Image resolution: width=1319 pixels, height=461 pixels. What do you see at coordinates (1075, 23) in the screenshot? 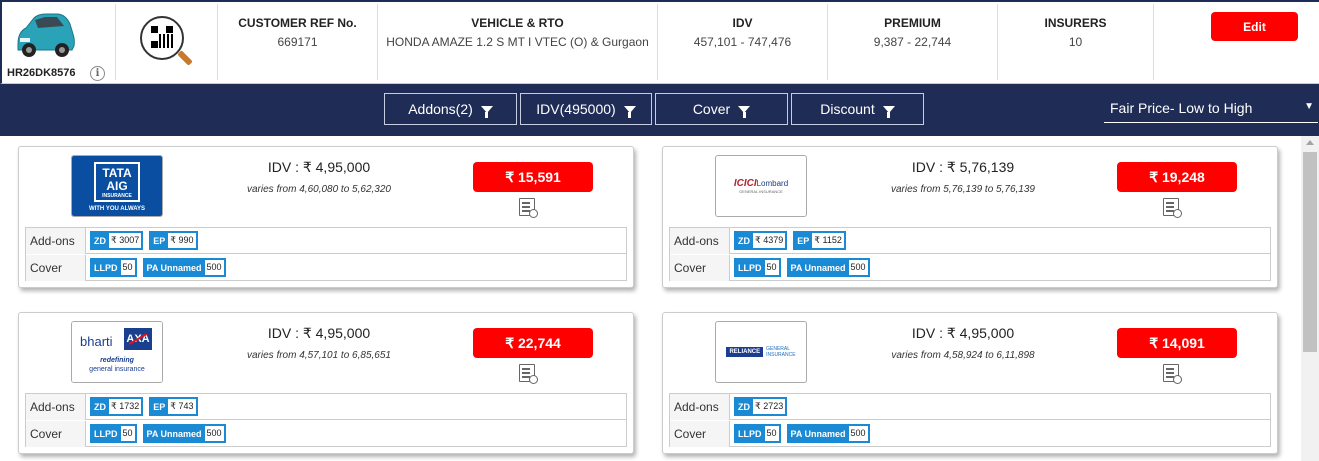
I see `insurers-label: INSURERS` at bounding box center [1075, 23].